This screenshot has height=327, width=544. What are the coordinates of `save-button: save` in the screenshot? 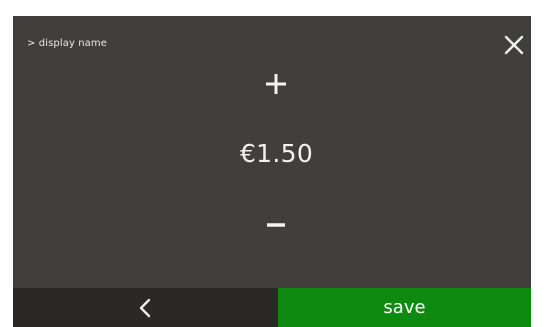 It's located at (404, 307).